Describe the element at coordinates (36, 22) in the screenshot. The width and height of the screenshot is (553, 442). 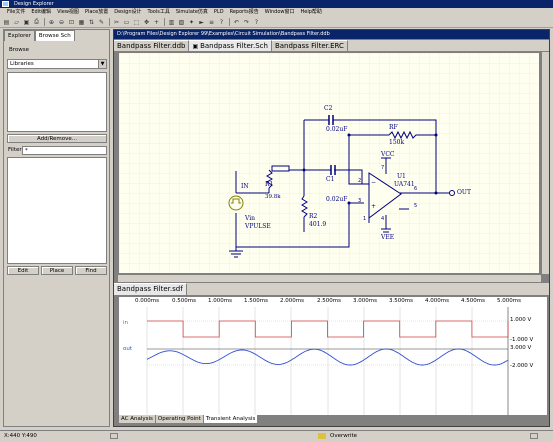
I see `print-icon: ⎙` at that location.